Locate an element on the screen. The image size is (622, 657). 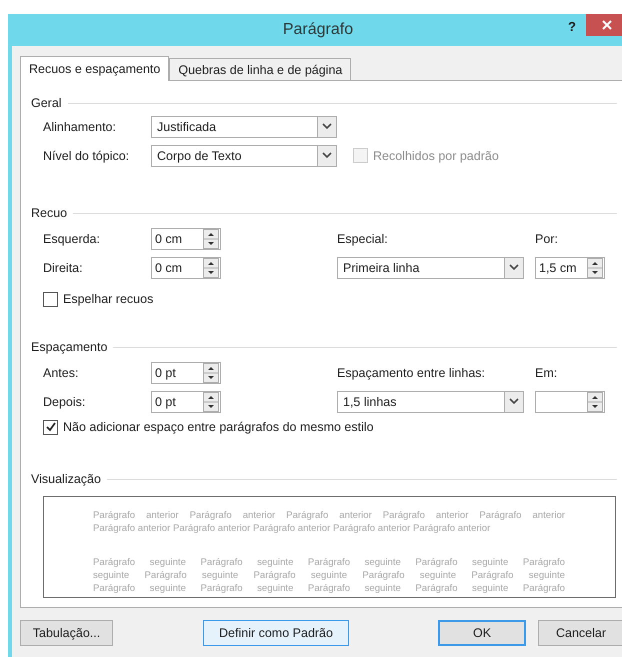
tab: Recuos e espaçamento is located at coordinates (95, 68).